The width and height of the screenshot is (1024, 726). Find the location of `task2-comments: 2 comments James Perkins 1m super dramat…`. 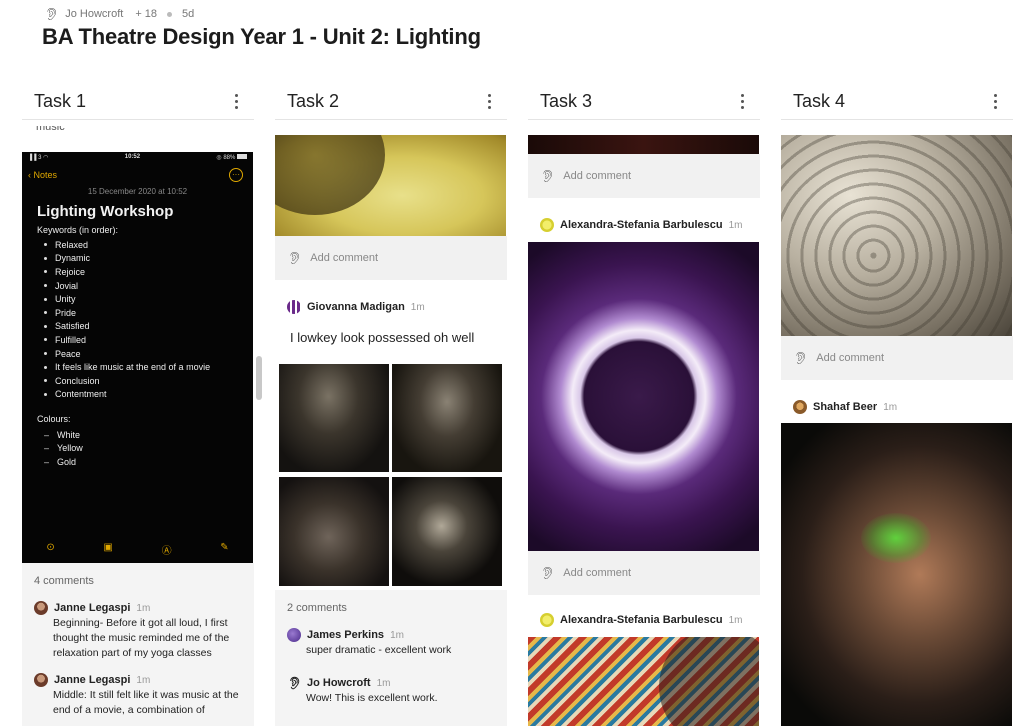

task2-comments: 2 comments James Perkins 1m super dramat… is located at coordinates (391, 658).